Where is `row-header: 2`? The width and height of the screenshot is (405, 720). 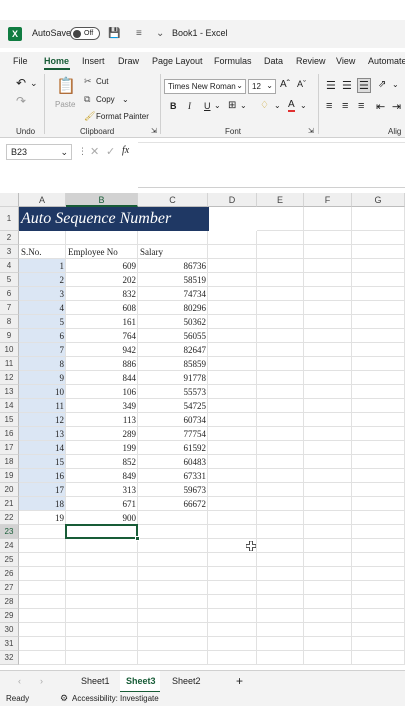 row-header: 2 is located at coordinates (9, 238).